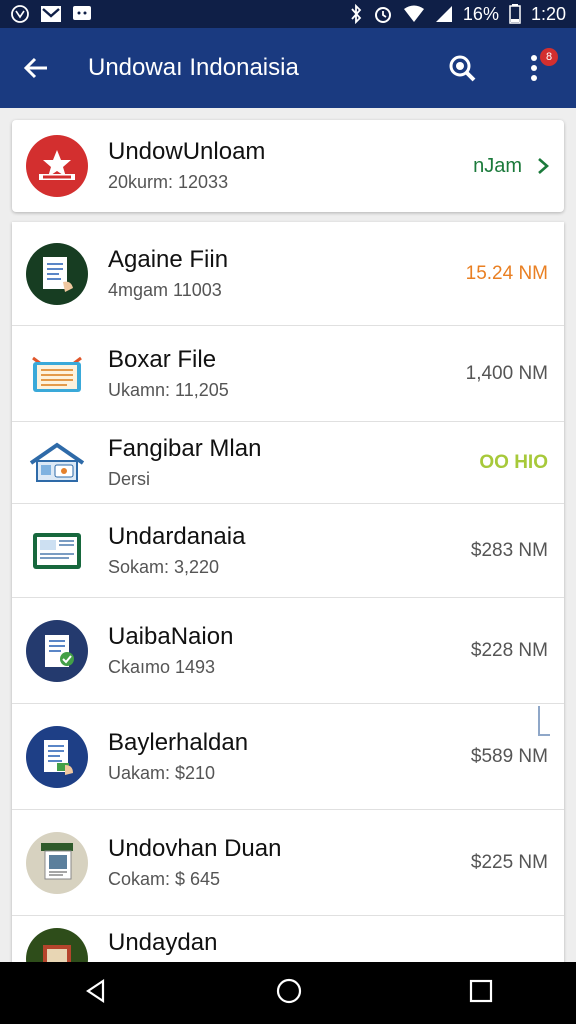 Image resolution: width=576 pixels, height=1024 pixels. What do you see at coordinates (96, 993) in the screenshot?
I see `back-triangle-icon` at bounding box center [96, 993].